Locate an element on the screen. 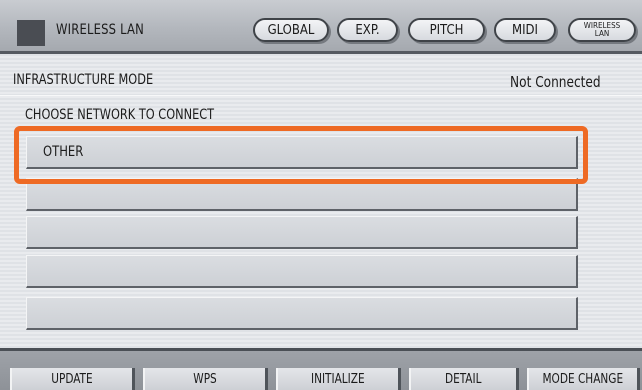  wps-button-label: WPS is located at coordinates (205, 379).